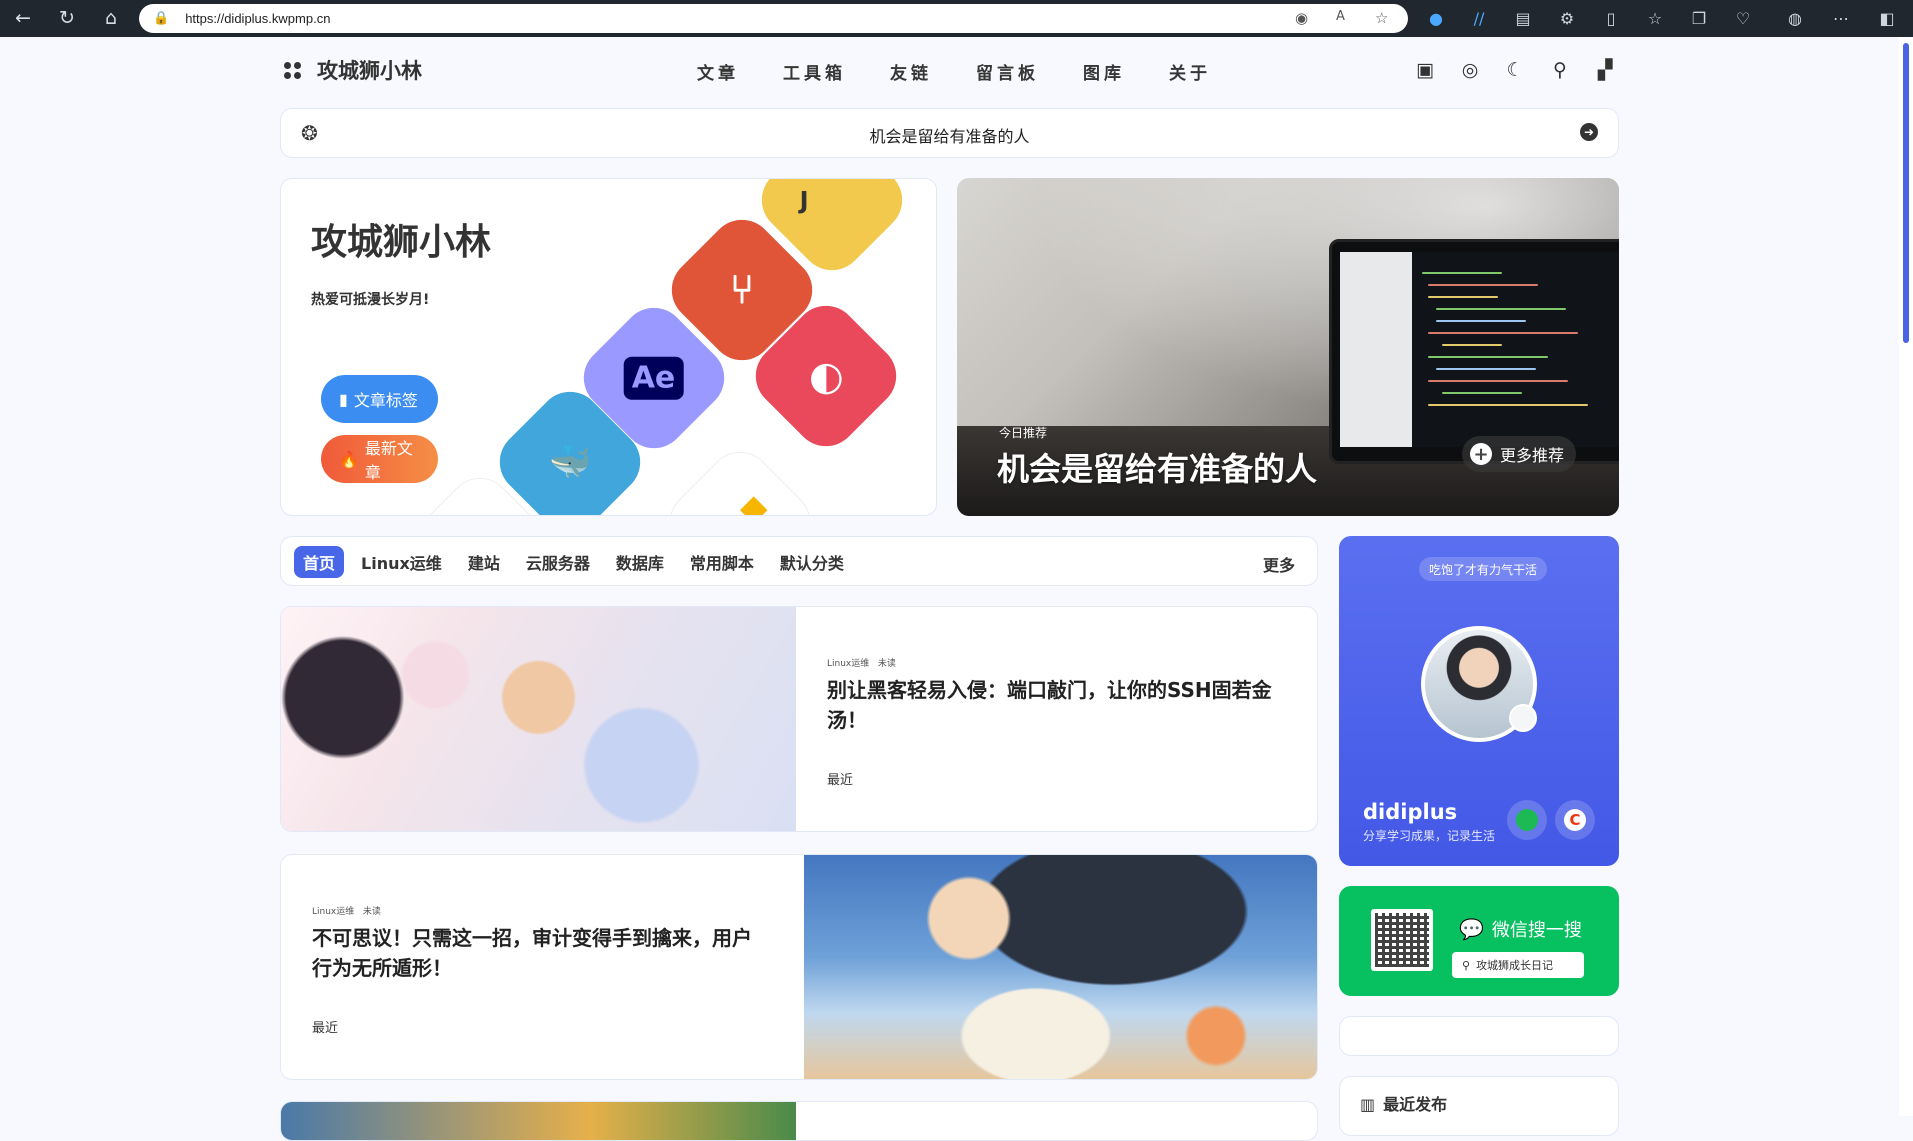  I want to click on qr-code-image, so click(1402, 940).